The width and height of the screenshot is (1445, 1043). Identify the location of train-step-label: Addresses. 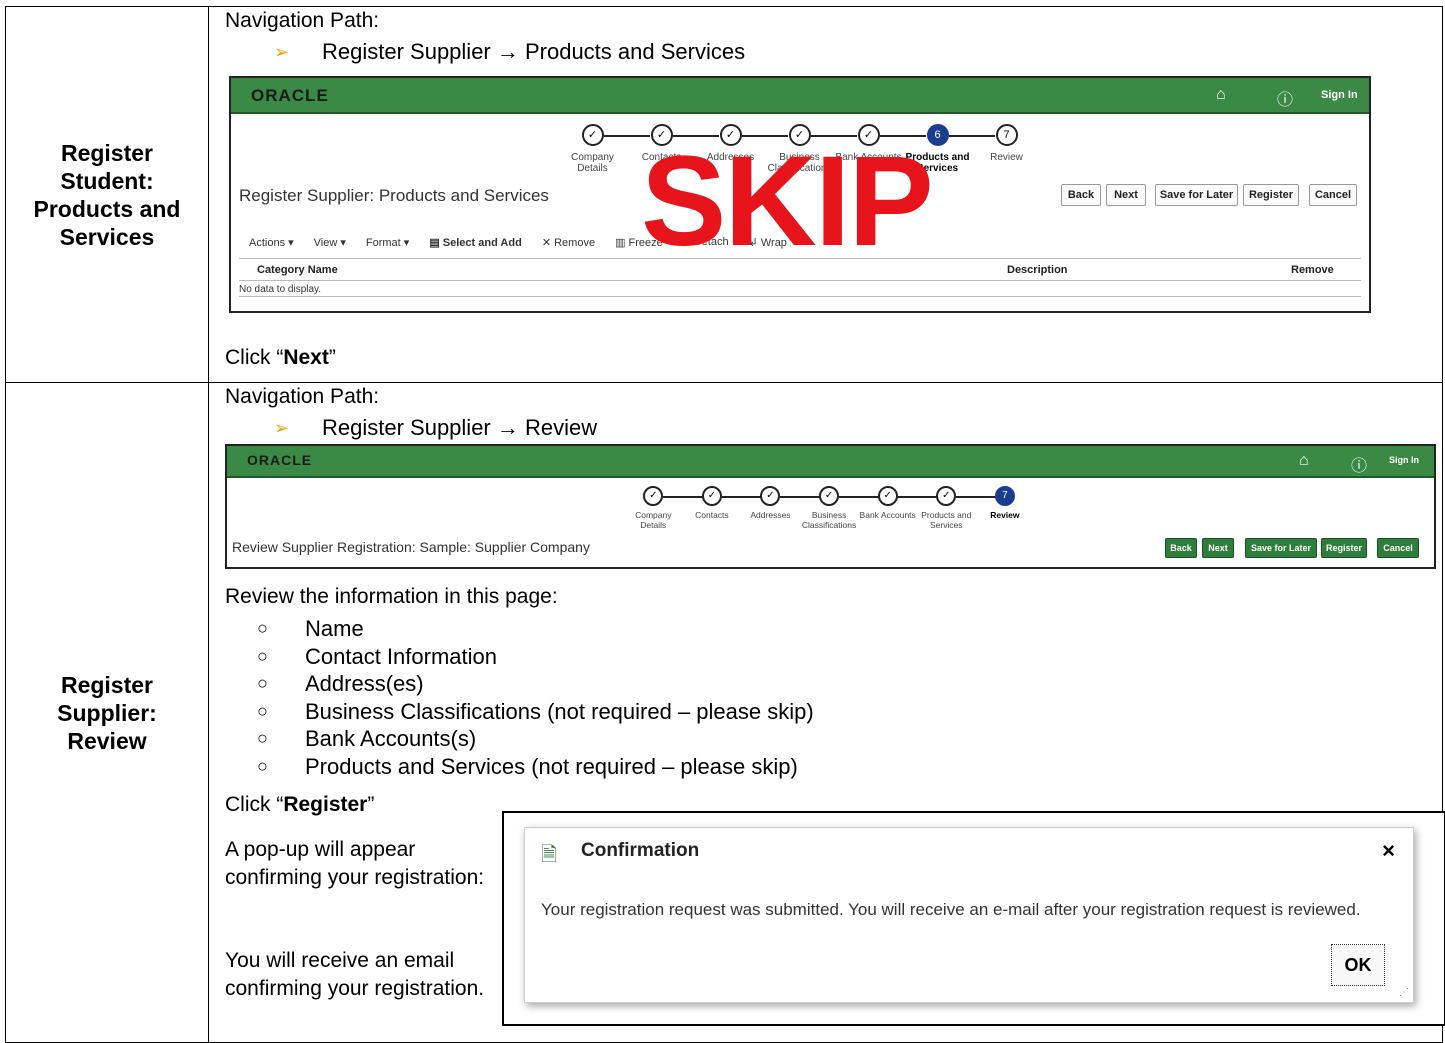
(770, 515).